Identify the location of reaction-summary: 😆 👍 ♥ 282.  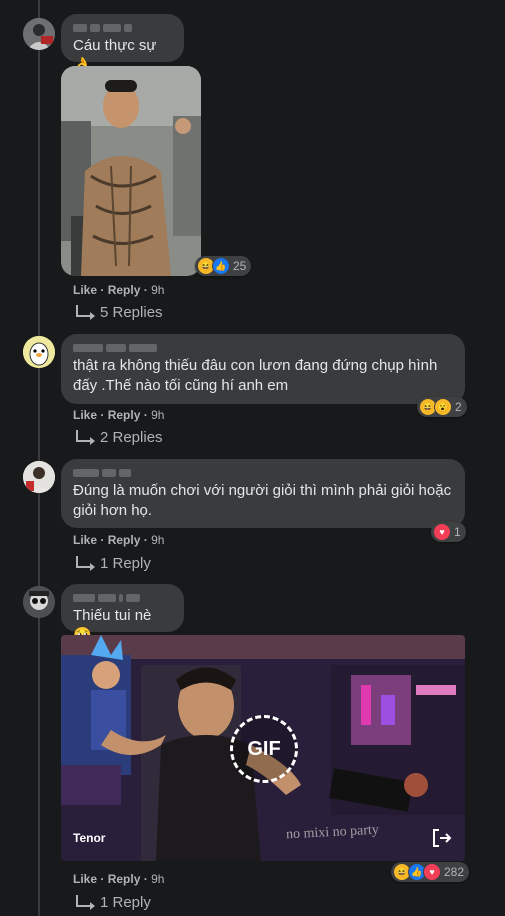
(430, 872).